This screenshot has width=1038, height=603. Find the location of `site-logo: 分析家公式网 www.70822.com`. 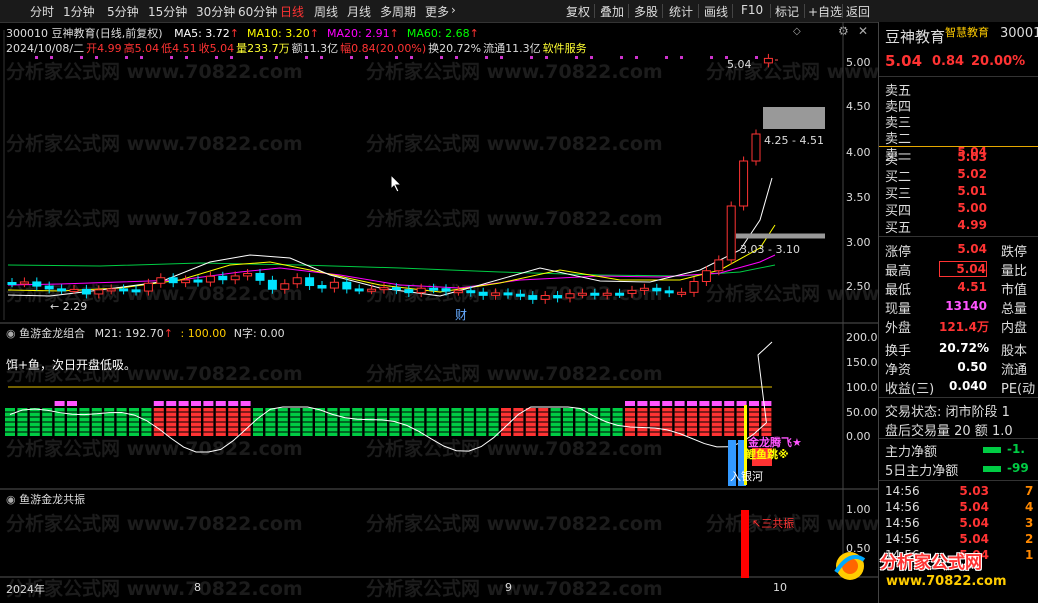

site-logo: 分析家公式网 www.70822.com is located at coordinates (930, 568).